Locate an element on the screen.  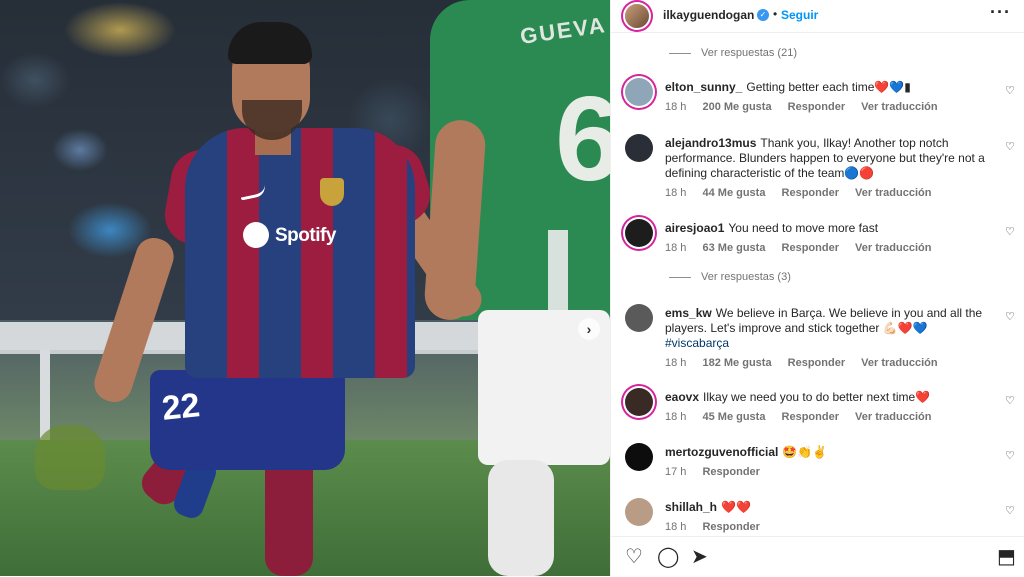
view-replies-button: Ver respuestas (3) is located at coordinates (730, 277).